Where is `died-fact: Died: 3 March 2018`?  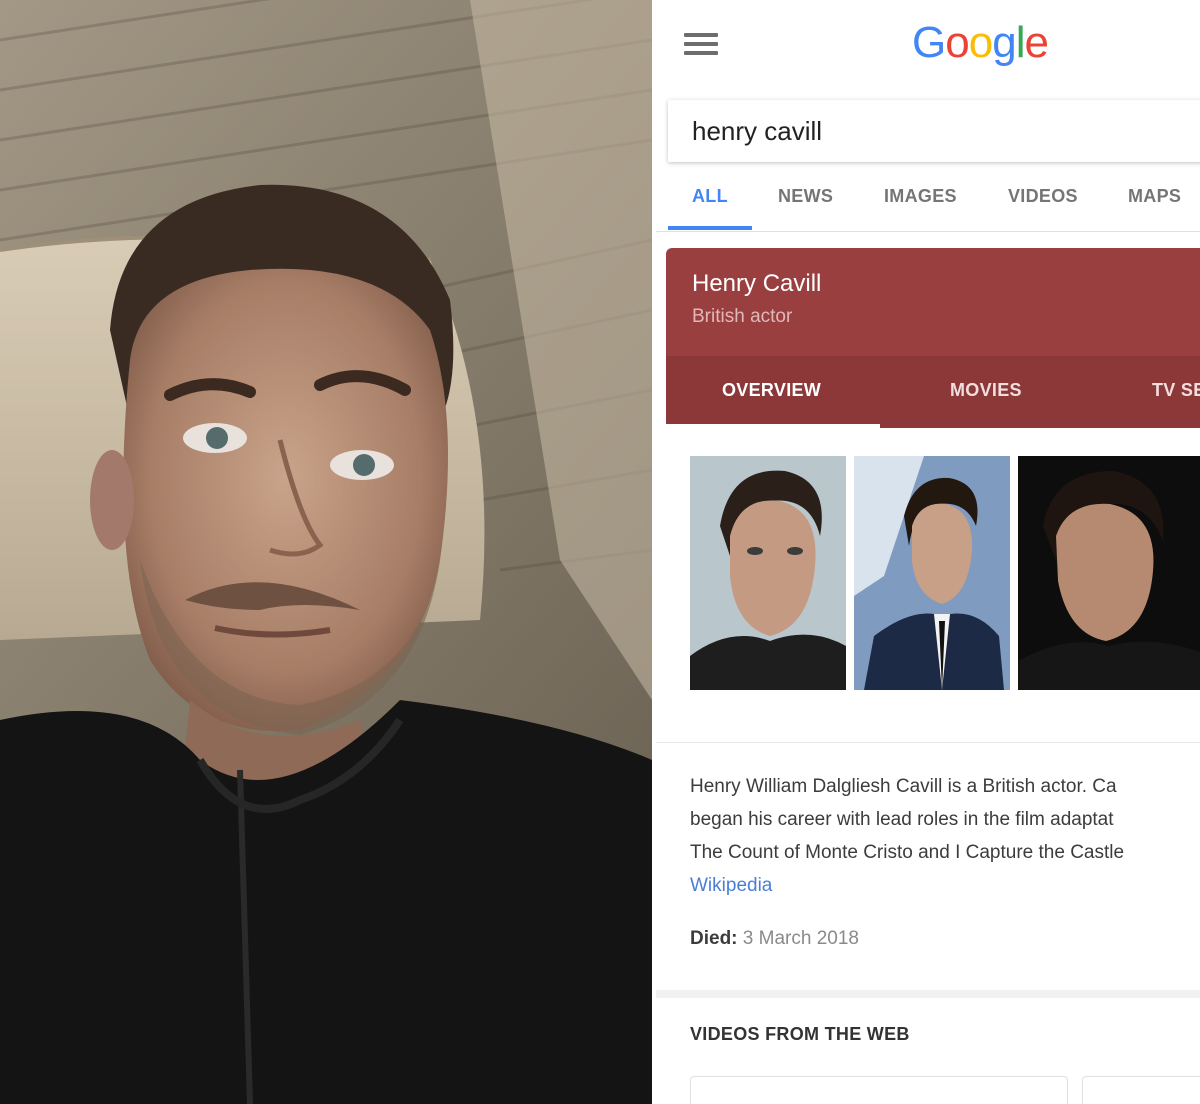
died-fact: Died: 3 March 2018 is located at coordinates (774, 939).